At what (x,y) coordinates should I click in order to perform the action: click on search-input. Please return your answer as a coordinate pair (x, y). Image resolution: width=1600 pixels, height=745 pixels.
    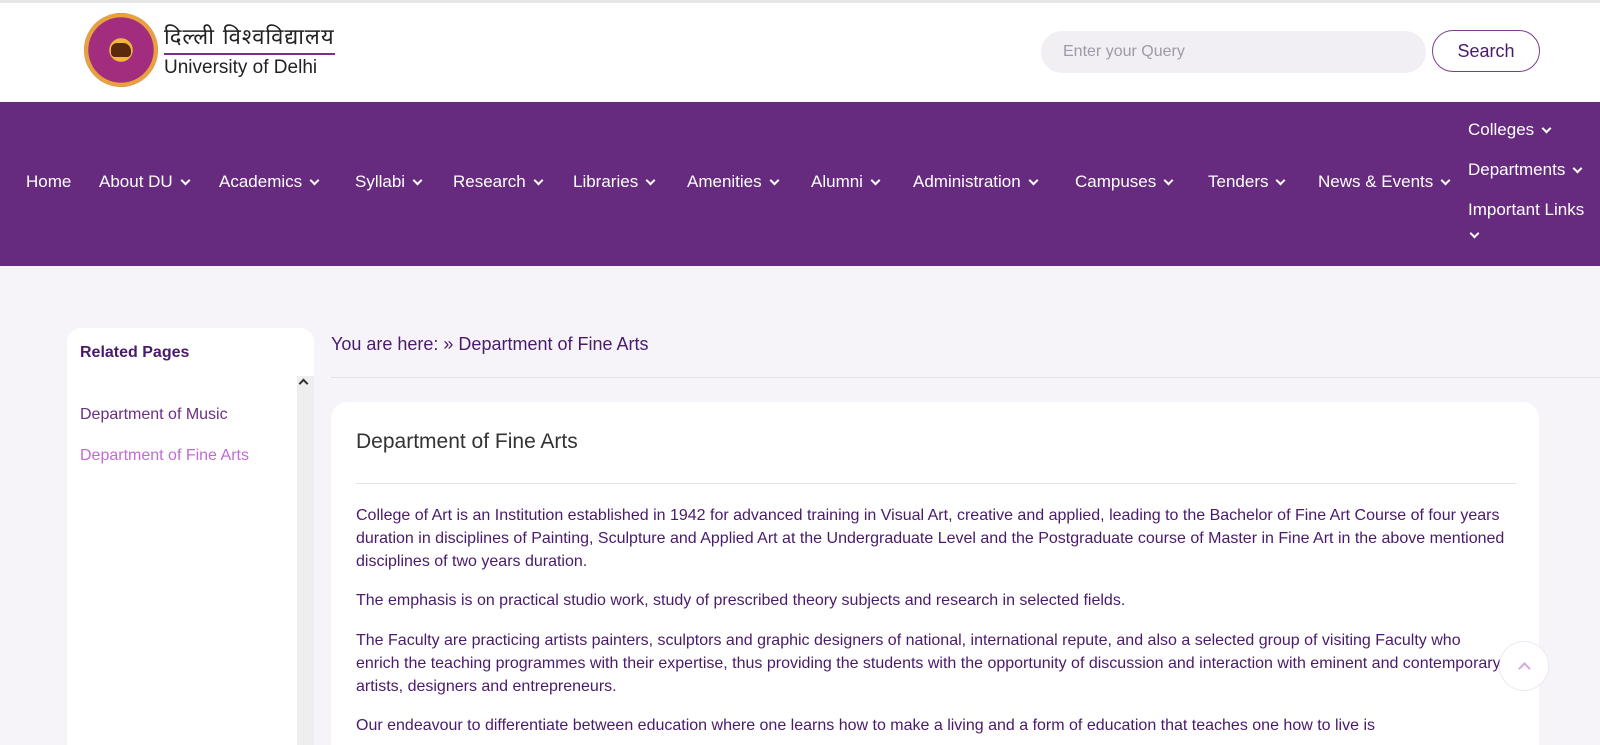
    Looking at the image, I should click on (1233, 52).